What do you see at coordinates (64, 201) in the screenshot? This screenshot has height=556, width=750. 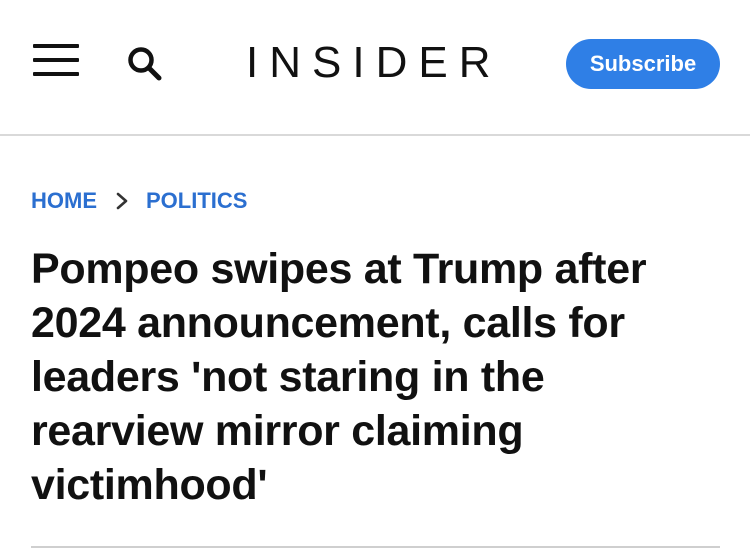 I see `breadcrumb-home-link: HOME` at bounding box center [64, 201].